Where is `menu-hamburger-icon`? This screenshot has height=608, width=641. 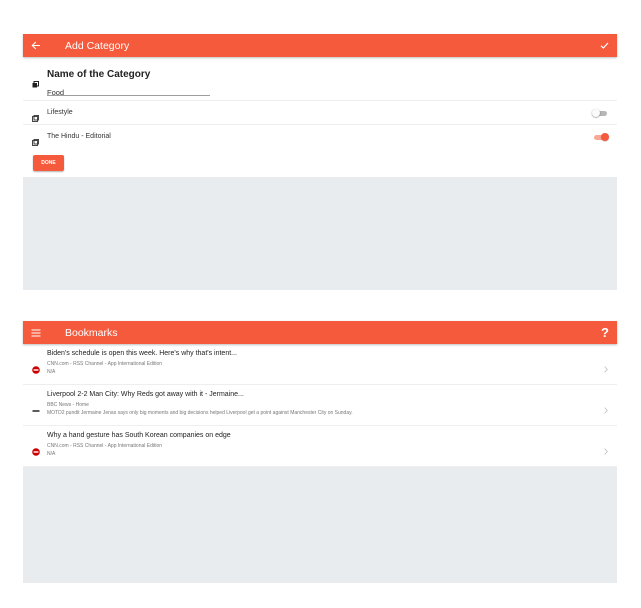
menu-hamburger-icon is located at coordinates (39, 332).